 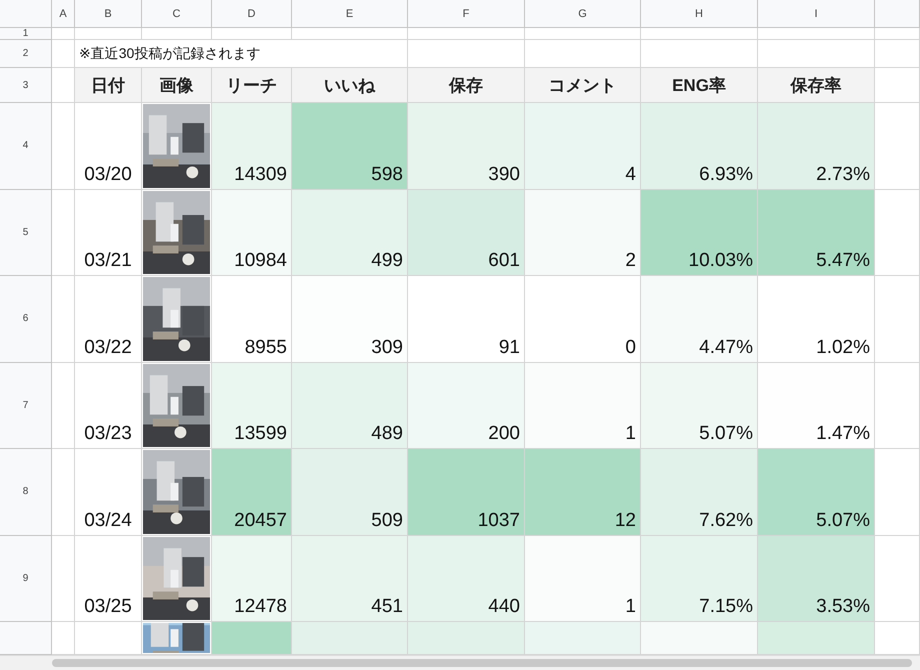 I want to click on table-cell: 6.93%, so click(x=699, y=146).